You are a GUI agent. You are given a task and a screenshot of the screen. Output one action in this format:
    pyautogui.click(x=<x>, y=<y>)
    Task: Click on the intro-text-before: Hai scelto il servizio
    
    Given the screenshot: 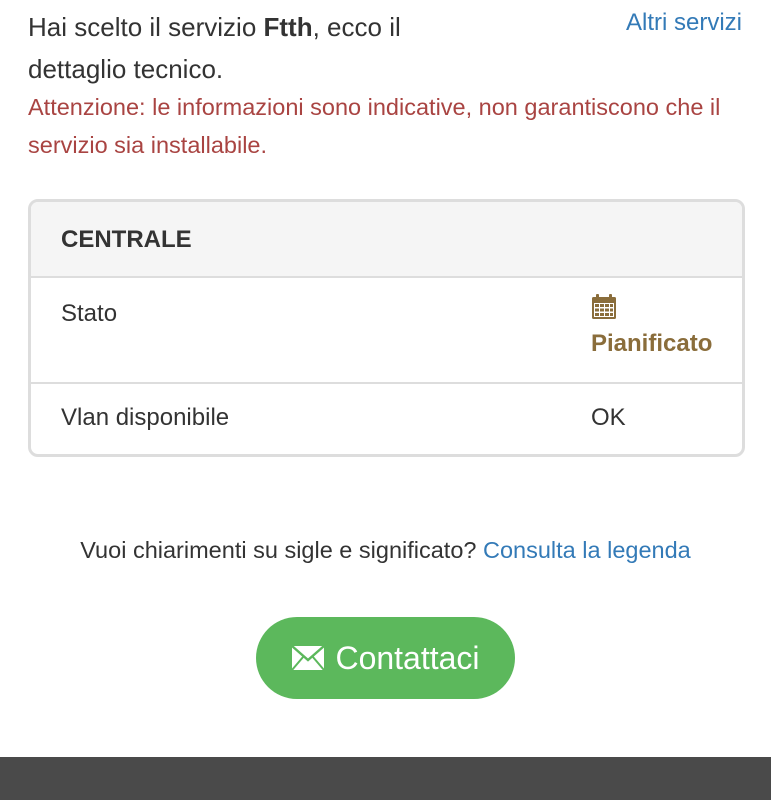 What is the action you would take?
    pyautogui.click(x=146, y=27)
    